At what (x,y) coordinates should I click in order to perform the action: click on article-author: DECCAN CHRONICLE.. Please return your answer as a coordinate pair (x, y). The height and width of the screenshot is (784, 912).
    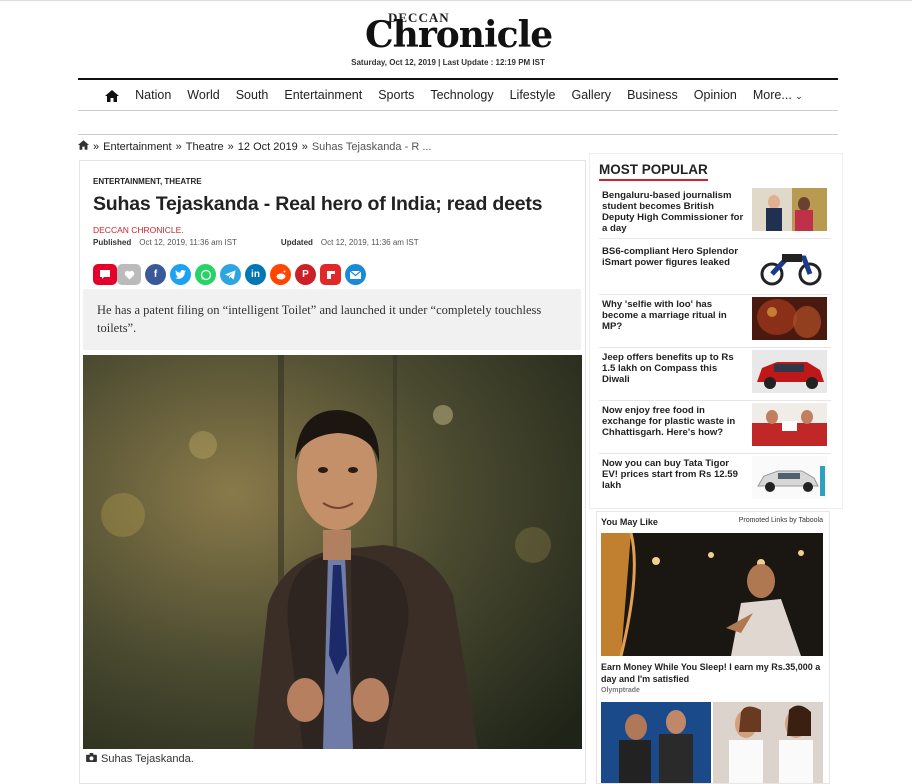
    Looking at the image, I should click on (138, 230).